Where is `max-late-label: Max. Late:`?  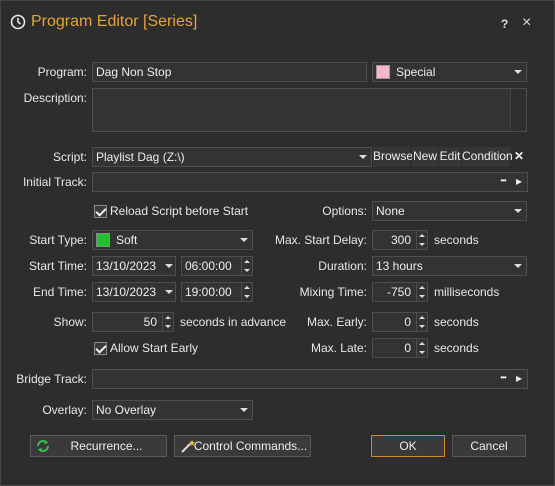 max-late-label: Max. Late: is located at coordinates (338, 348).